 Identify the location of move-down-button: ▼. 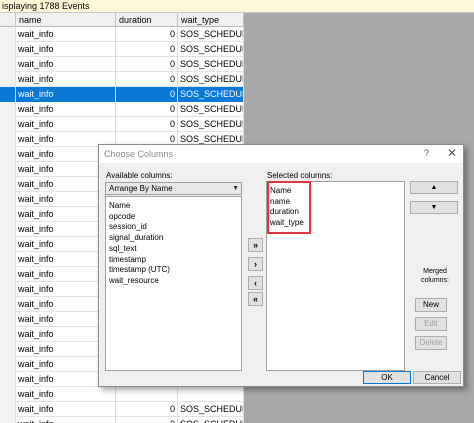
(434, 207).